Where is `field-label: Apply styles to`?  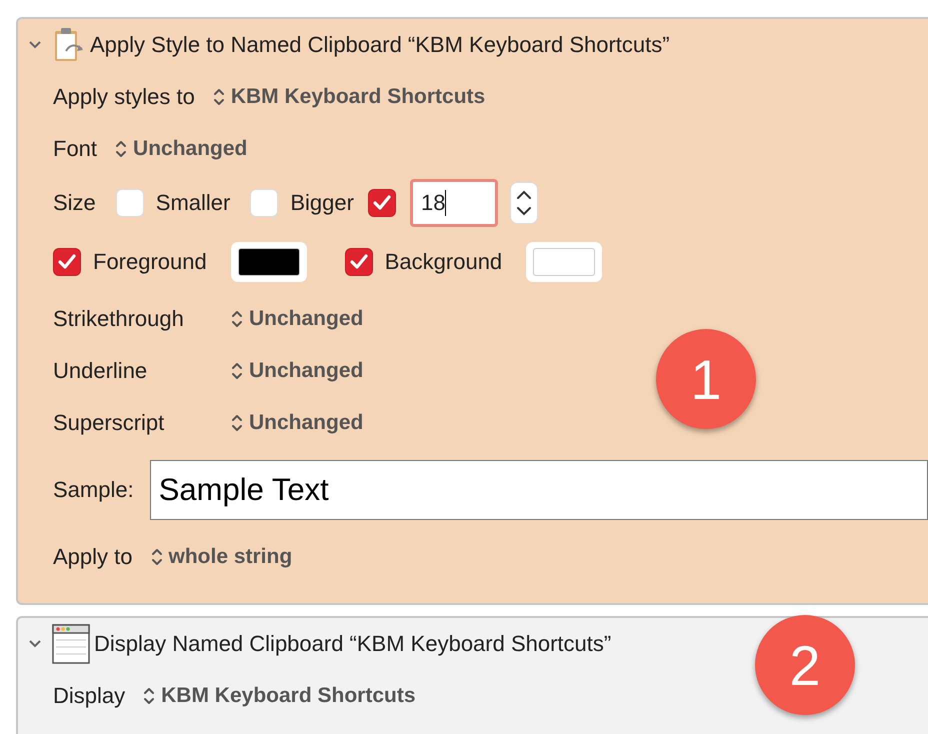 field-label: Apply styles to is located at coordinates (124, 97).